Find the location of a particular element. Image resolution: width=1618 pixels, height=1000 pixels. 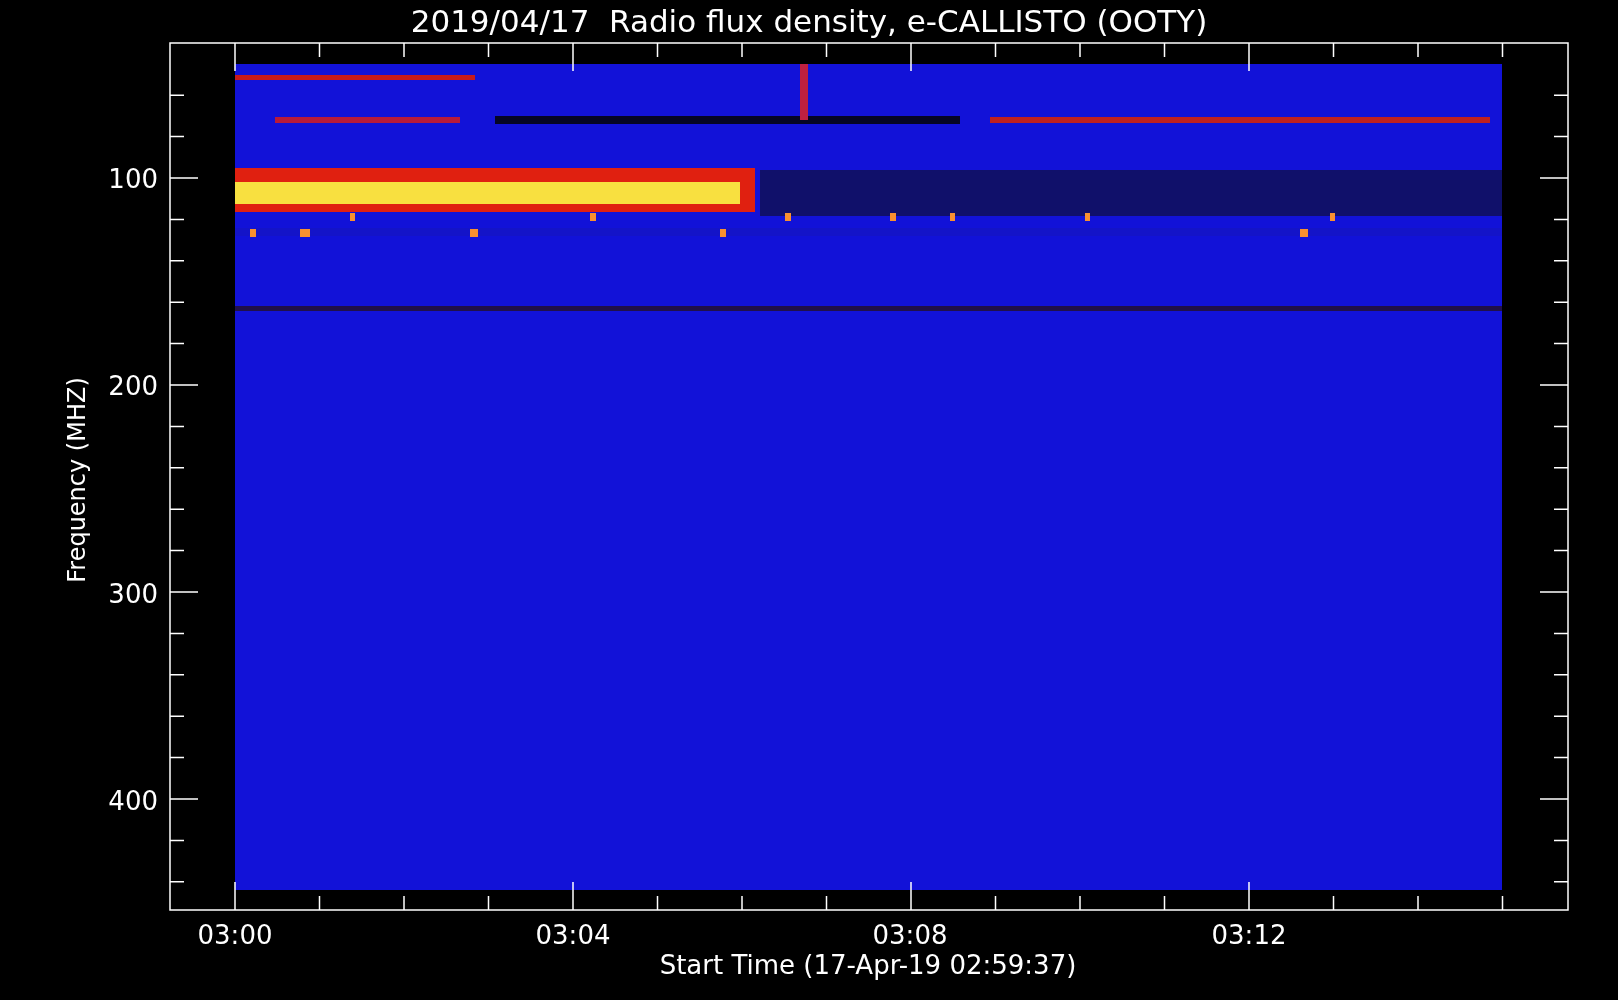

y-tick-label: 300 is located at coordinates (133, 594).